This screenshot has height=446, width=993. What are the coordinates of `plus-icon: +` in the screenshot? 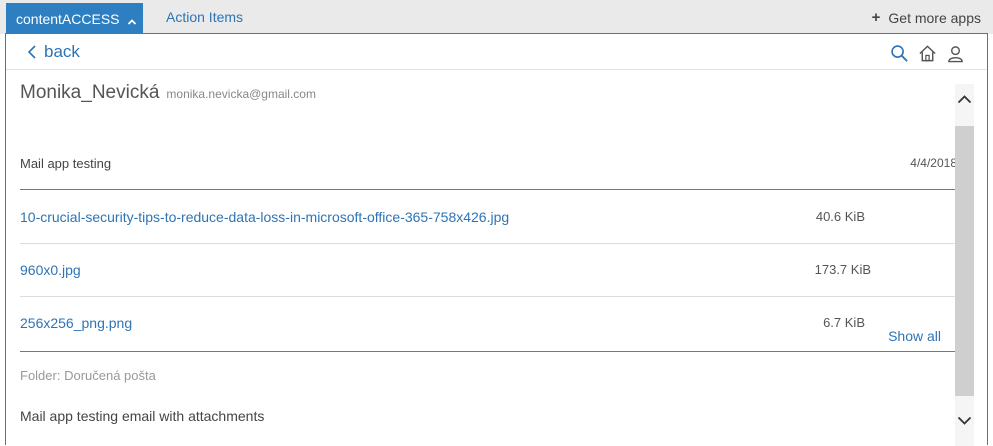 It's located at (876, 17).